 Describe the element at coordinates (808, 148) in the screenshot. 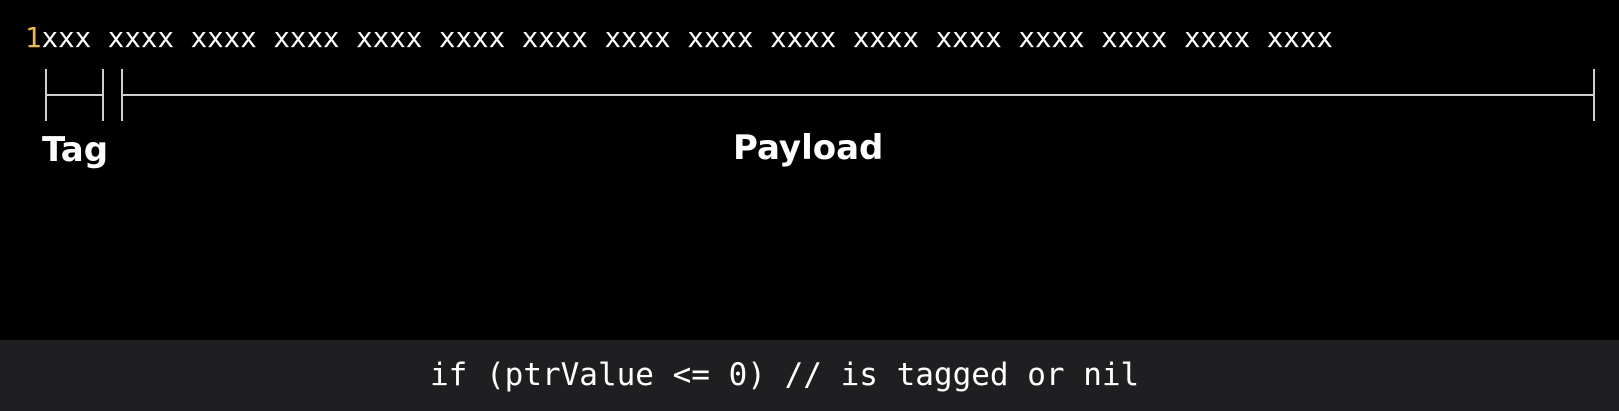

I see `payload-label: Payload` at that location.